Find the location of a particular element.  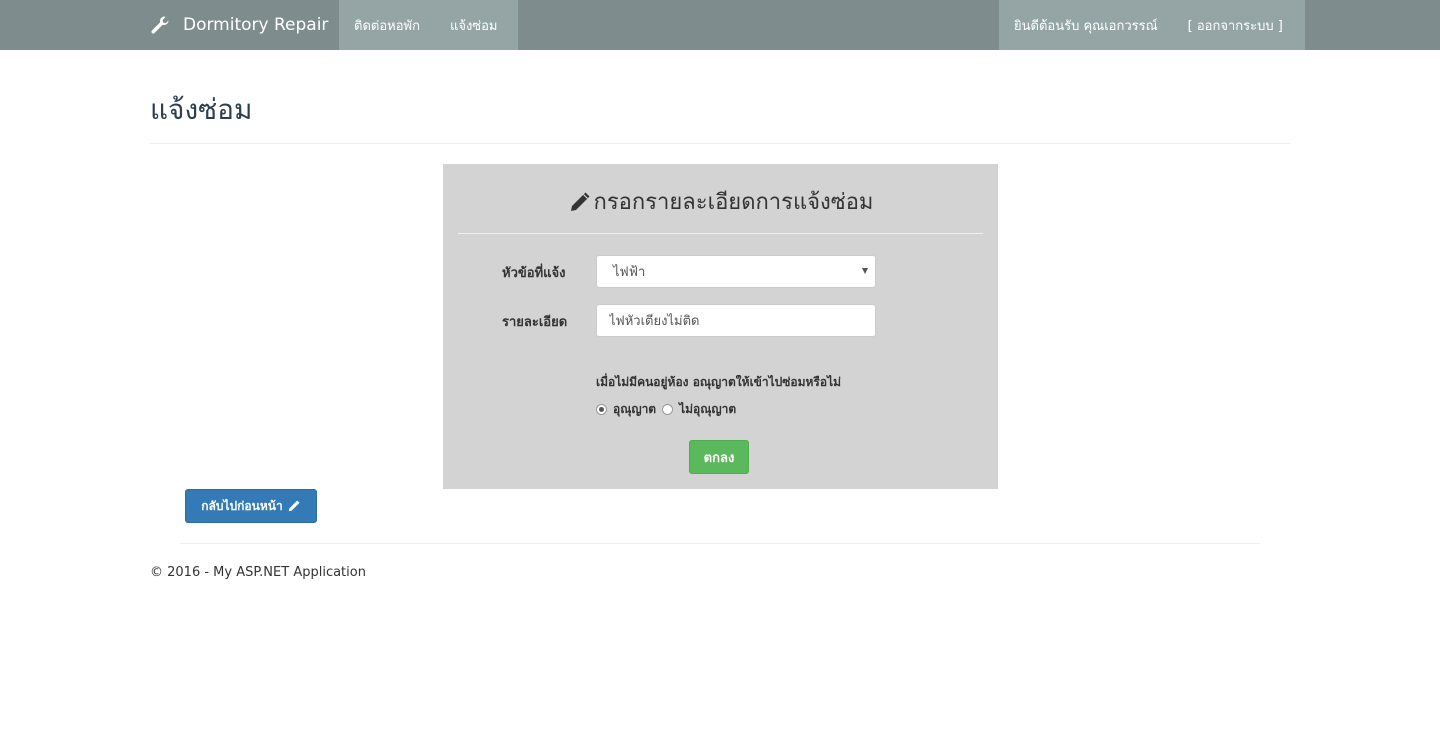

brand-link: Dormitory Repair is located at coordinates (239, 25).